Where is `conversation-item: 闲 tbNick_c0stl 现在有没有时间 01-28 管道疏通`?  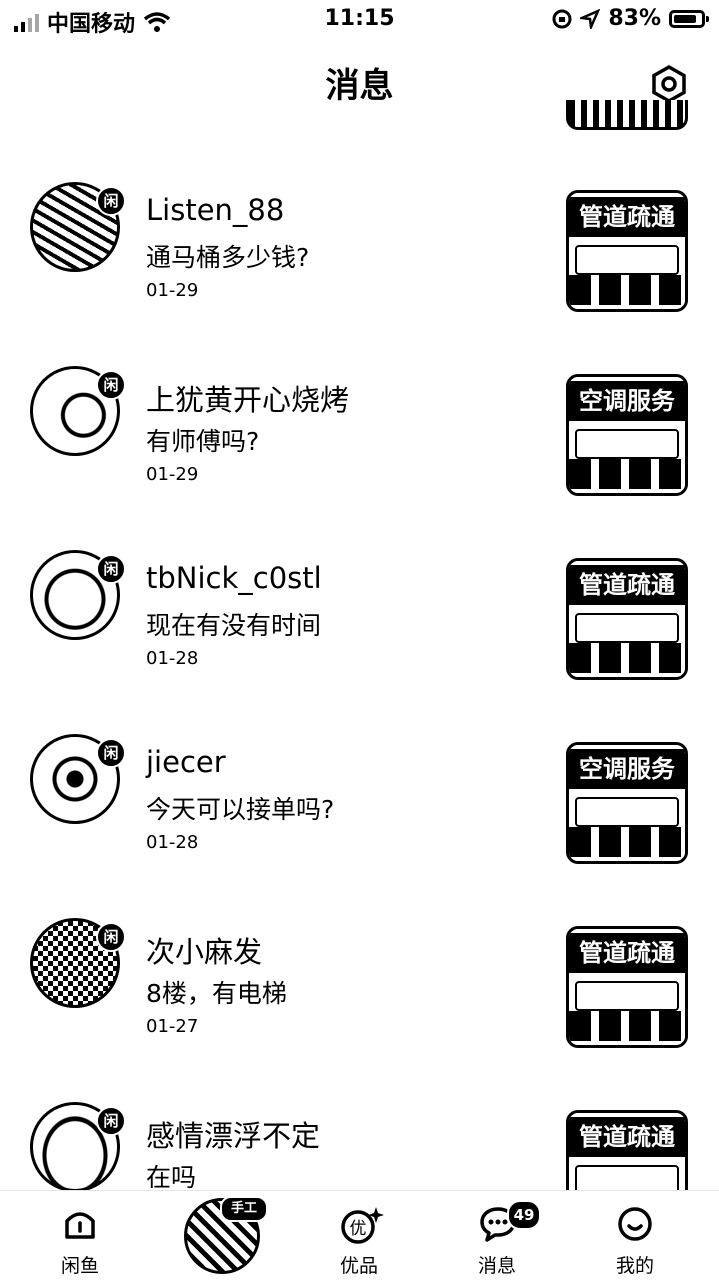 conversation-item: 闲 tbNick_c0stl 现在有没有时间 01-28 管道疏通 is located at coordinates (359, 590).